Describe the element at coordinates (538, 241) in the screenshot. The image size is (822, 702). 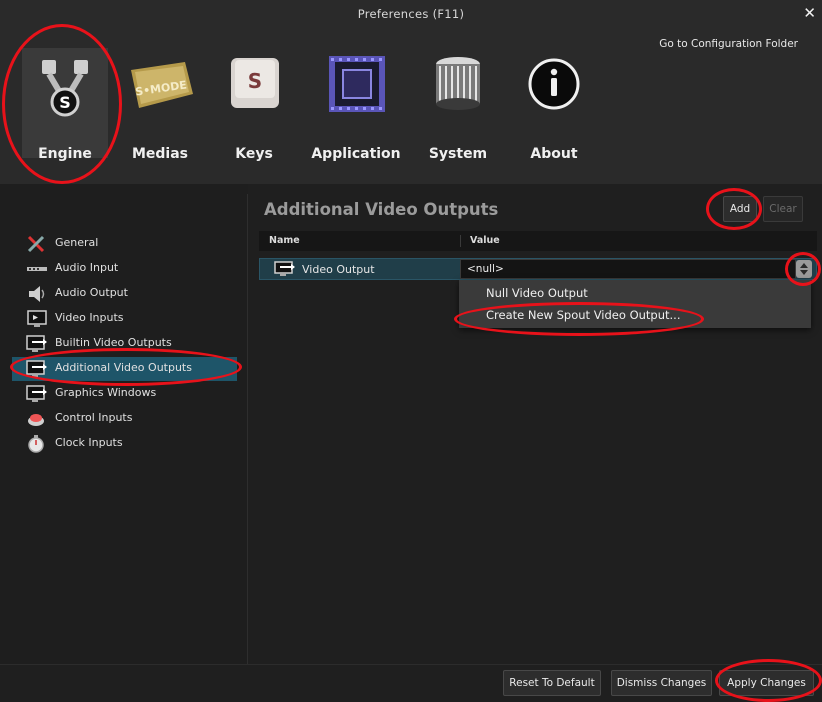
I see `table-header: Name Value` at that location.